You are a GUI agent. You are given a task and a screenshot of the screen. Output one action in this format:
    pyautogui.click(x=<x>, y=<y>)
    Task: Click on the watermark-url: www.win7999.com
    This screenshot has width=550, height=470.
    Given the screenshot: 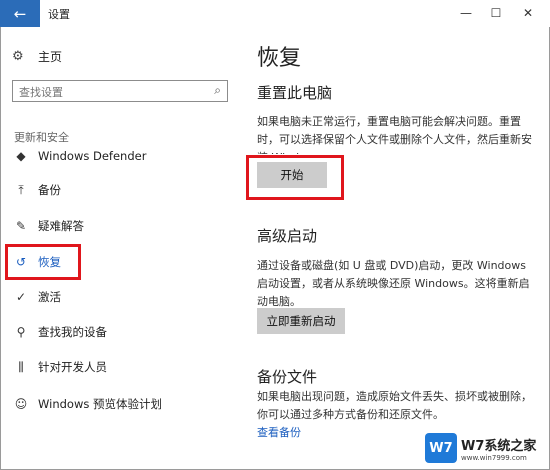 What is the action you would take?
    pyautogui.click(x=494, y=457)
    